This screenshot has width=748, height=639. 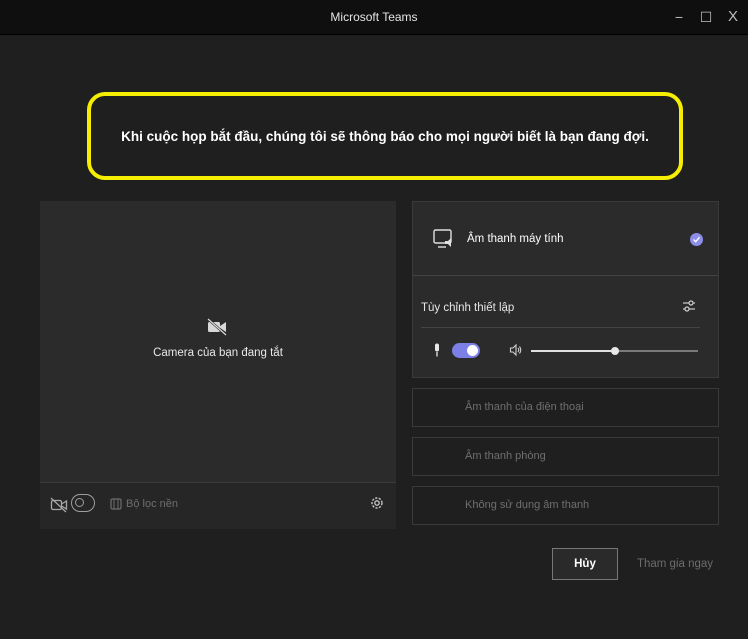 I want to click on no-audio-label: Không sử dụng âm thanh, so click(x=527, y=505).